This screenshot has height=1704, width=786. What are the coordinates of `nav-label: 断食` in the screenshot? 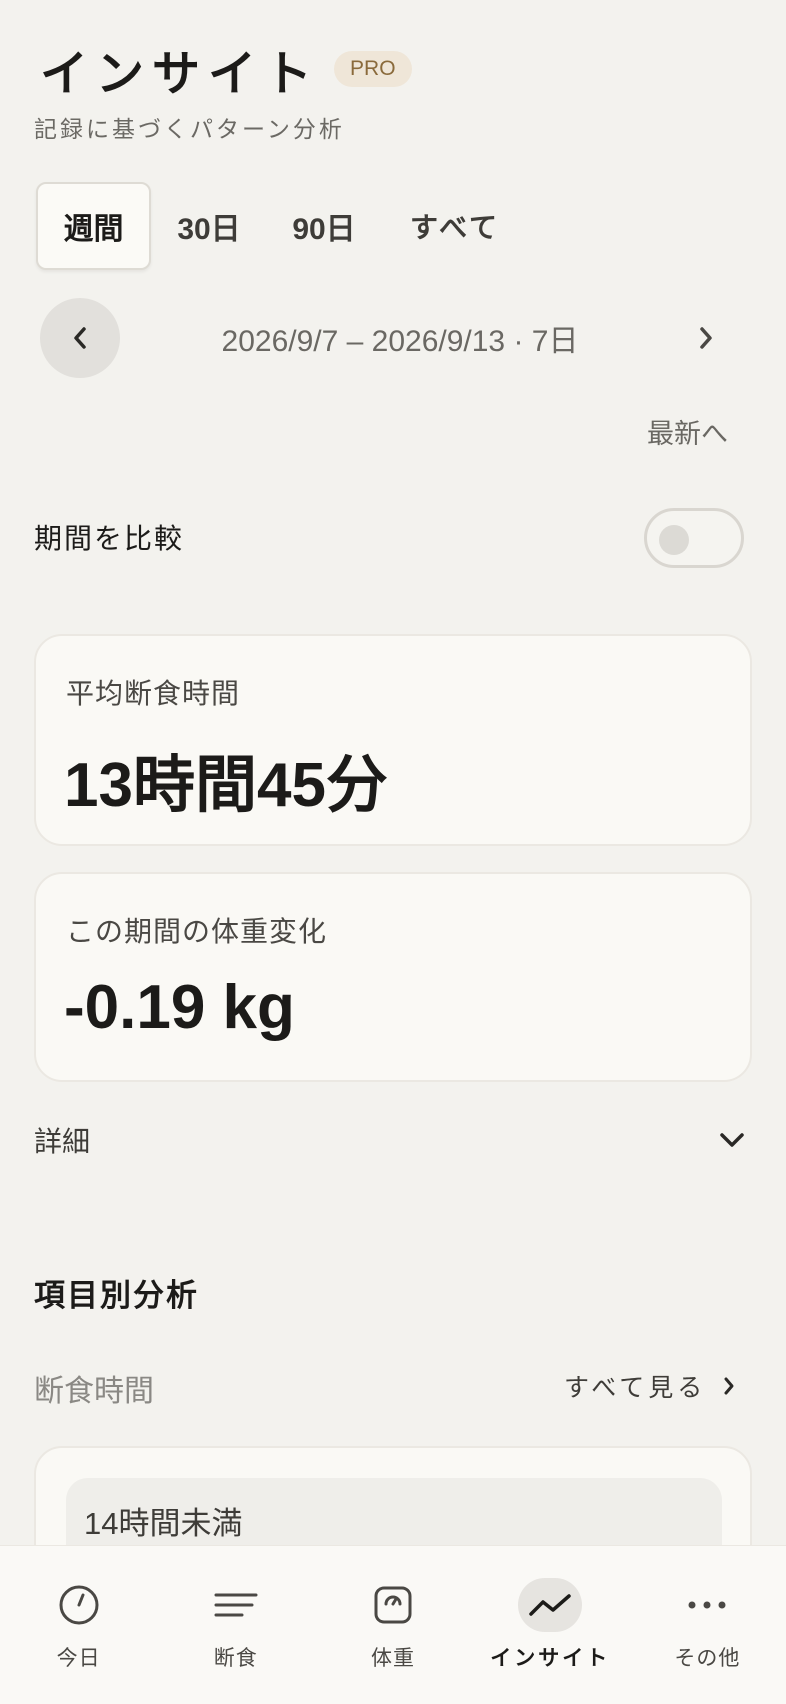 It's located at (235, 1658).